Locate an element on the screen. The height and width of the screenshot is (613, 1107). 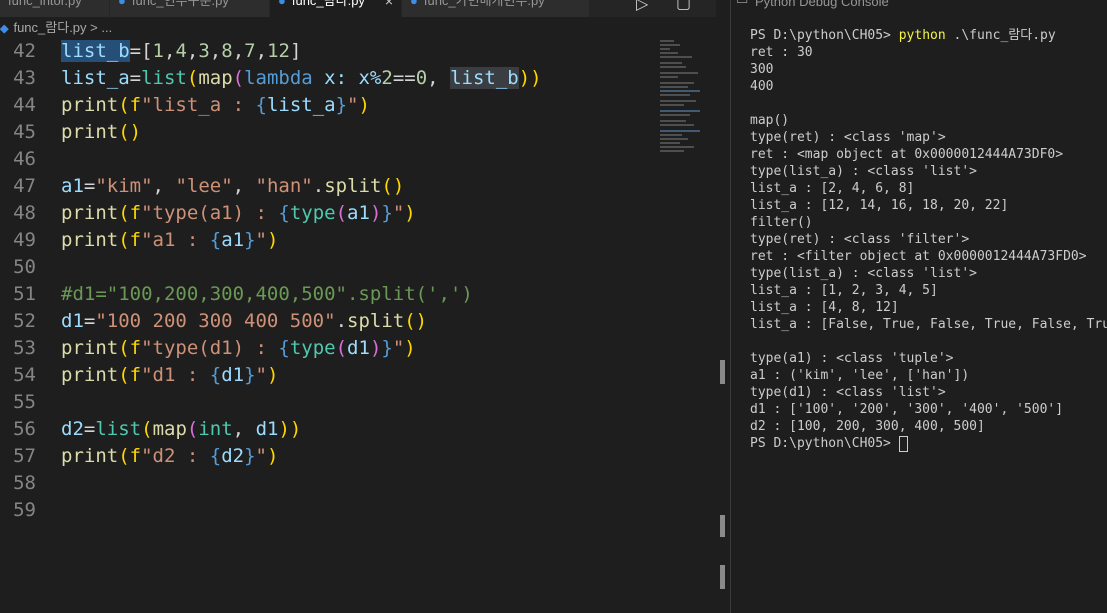
terminal-header: ▭ Python Debug Console is located at coordinates (919, 8).